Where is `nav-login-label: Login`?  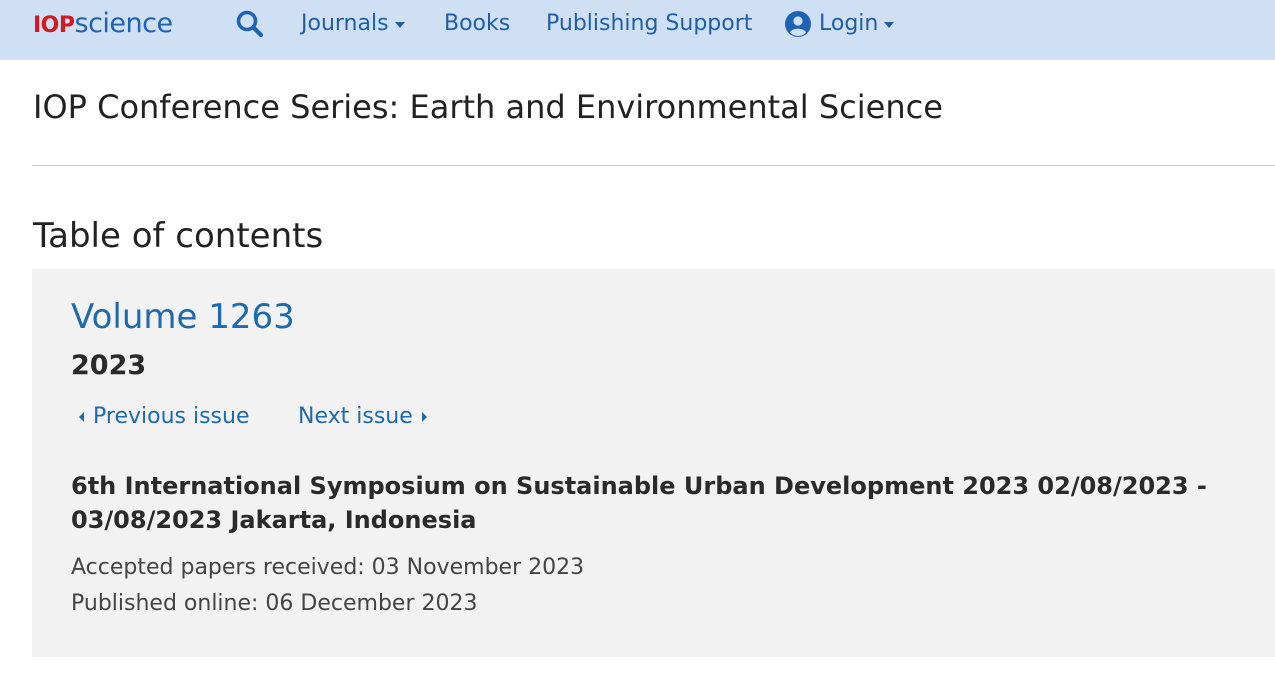 nav-login-label: Login is located at coordinates (849, 23).